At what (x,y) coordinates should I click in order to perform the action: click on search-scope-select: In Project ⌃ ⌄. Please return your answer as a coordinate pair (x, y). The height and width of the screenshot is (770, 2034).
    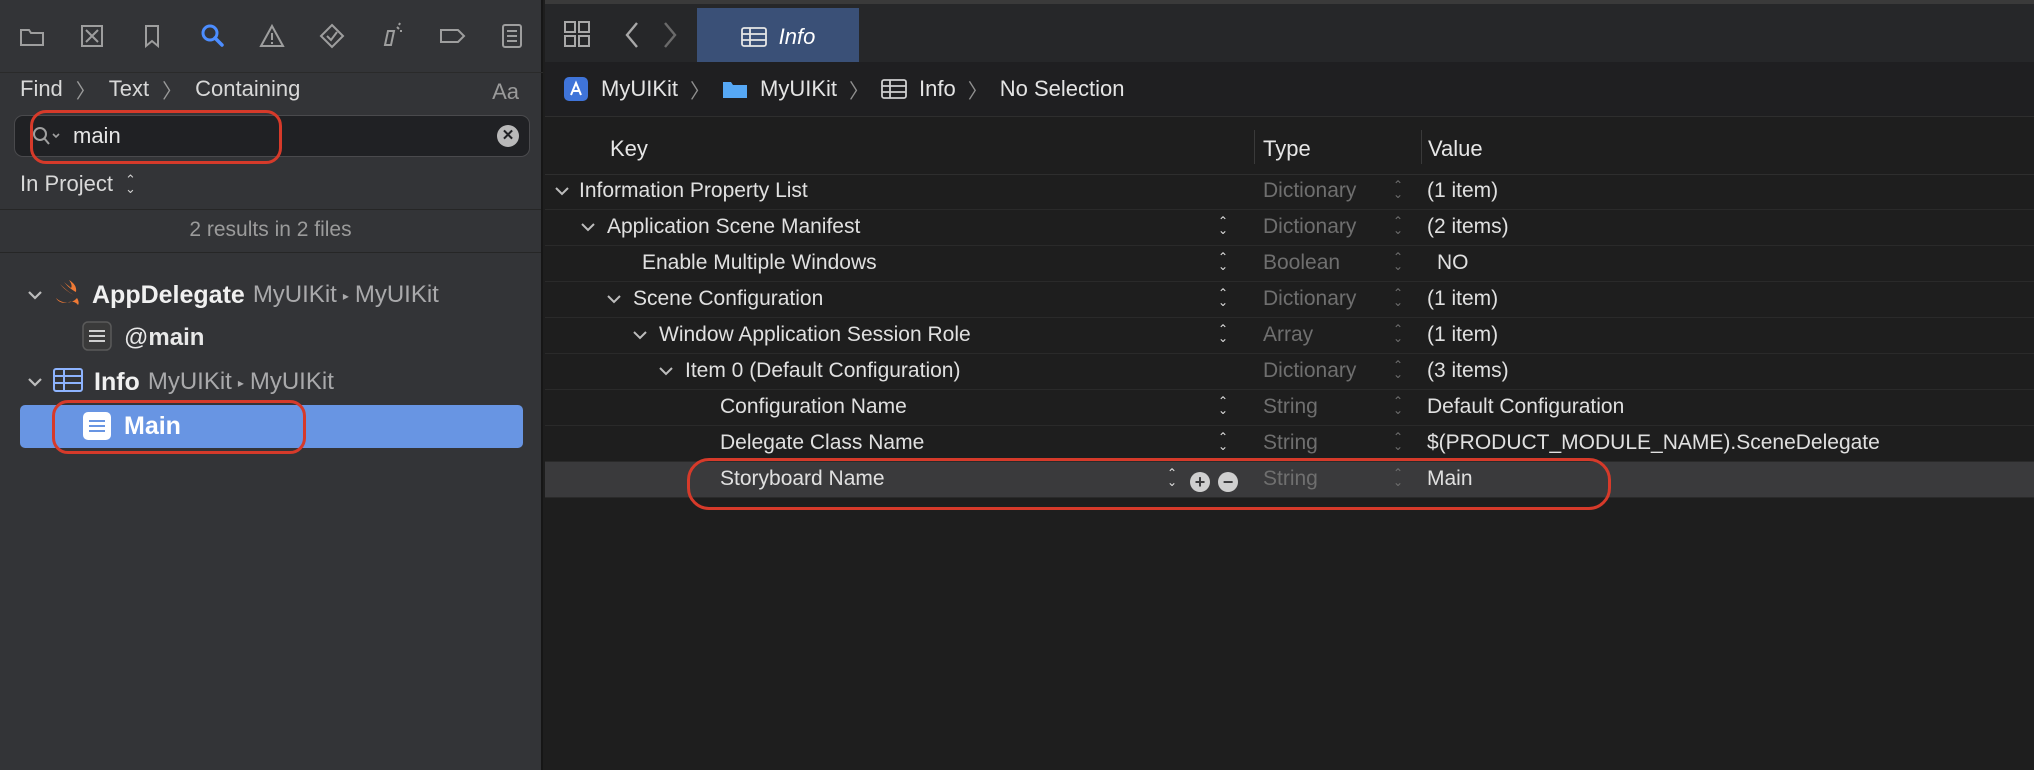
    Looking at the image, I should click on (78, 184).